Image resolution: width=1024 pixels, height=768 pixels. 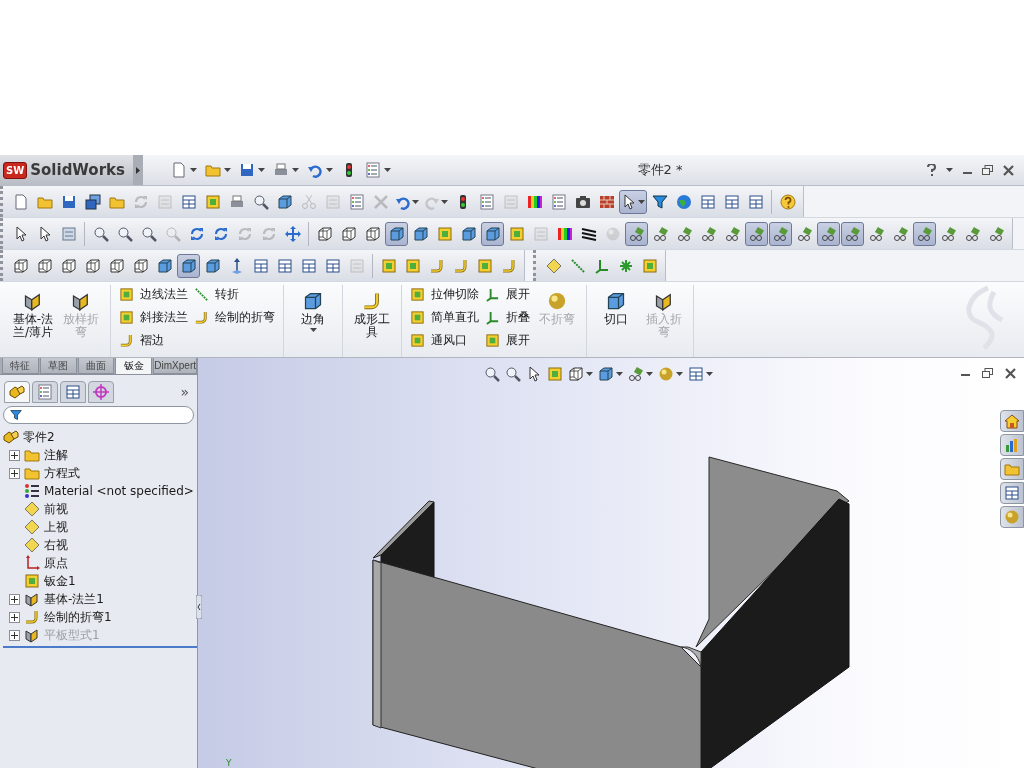 I want to click on ribbon-button: 边角, so click(x=313, y=321).